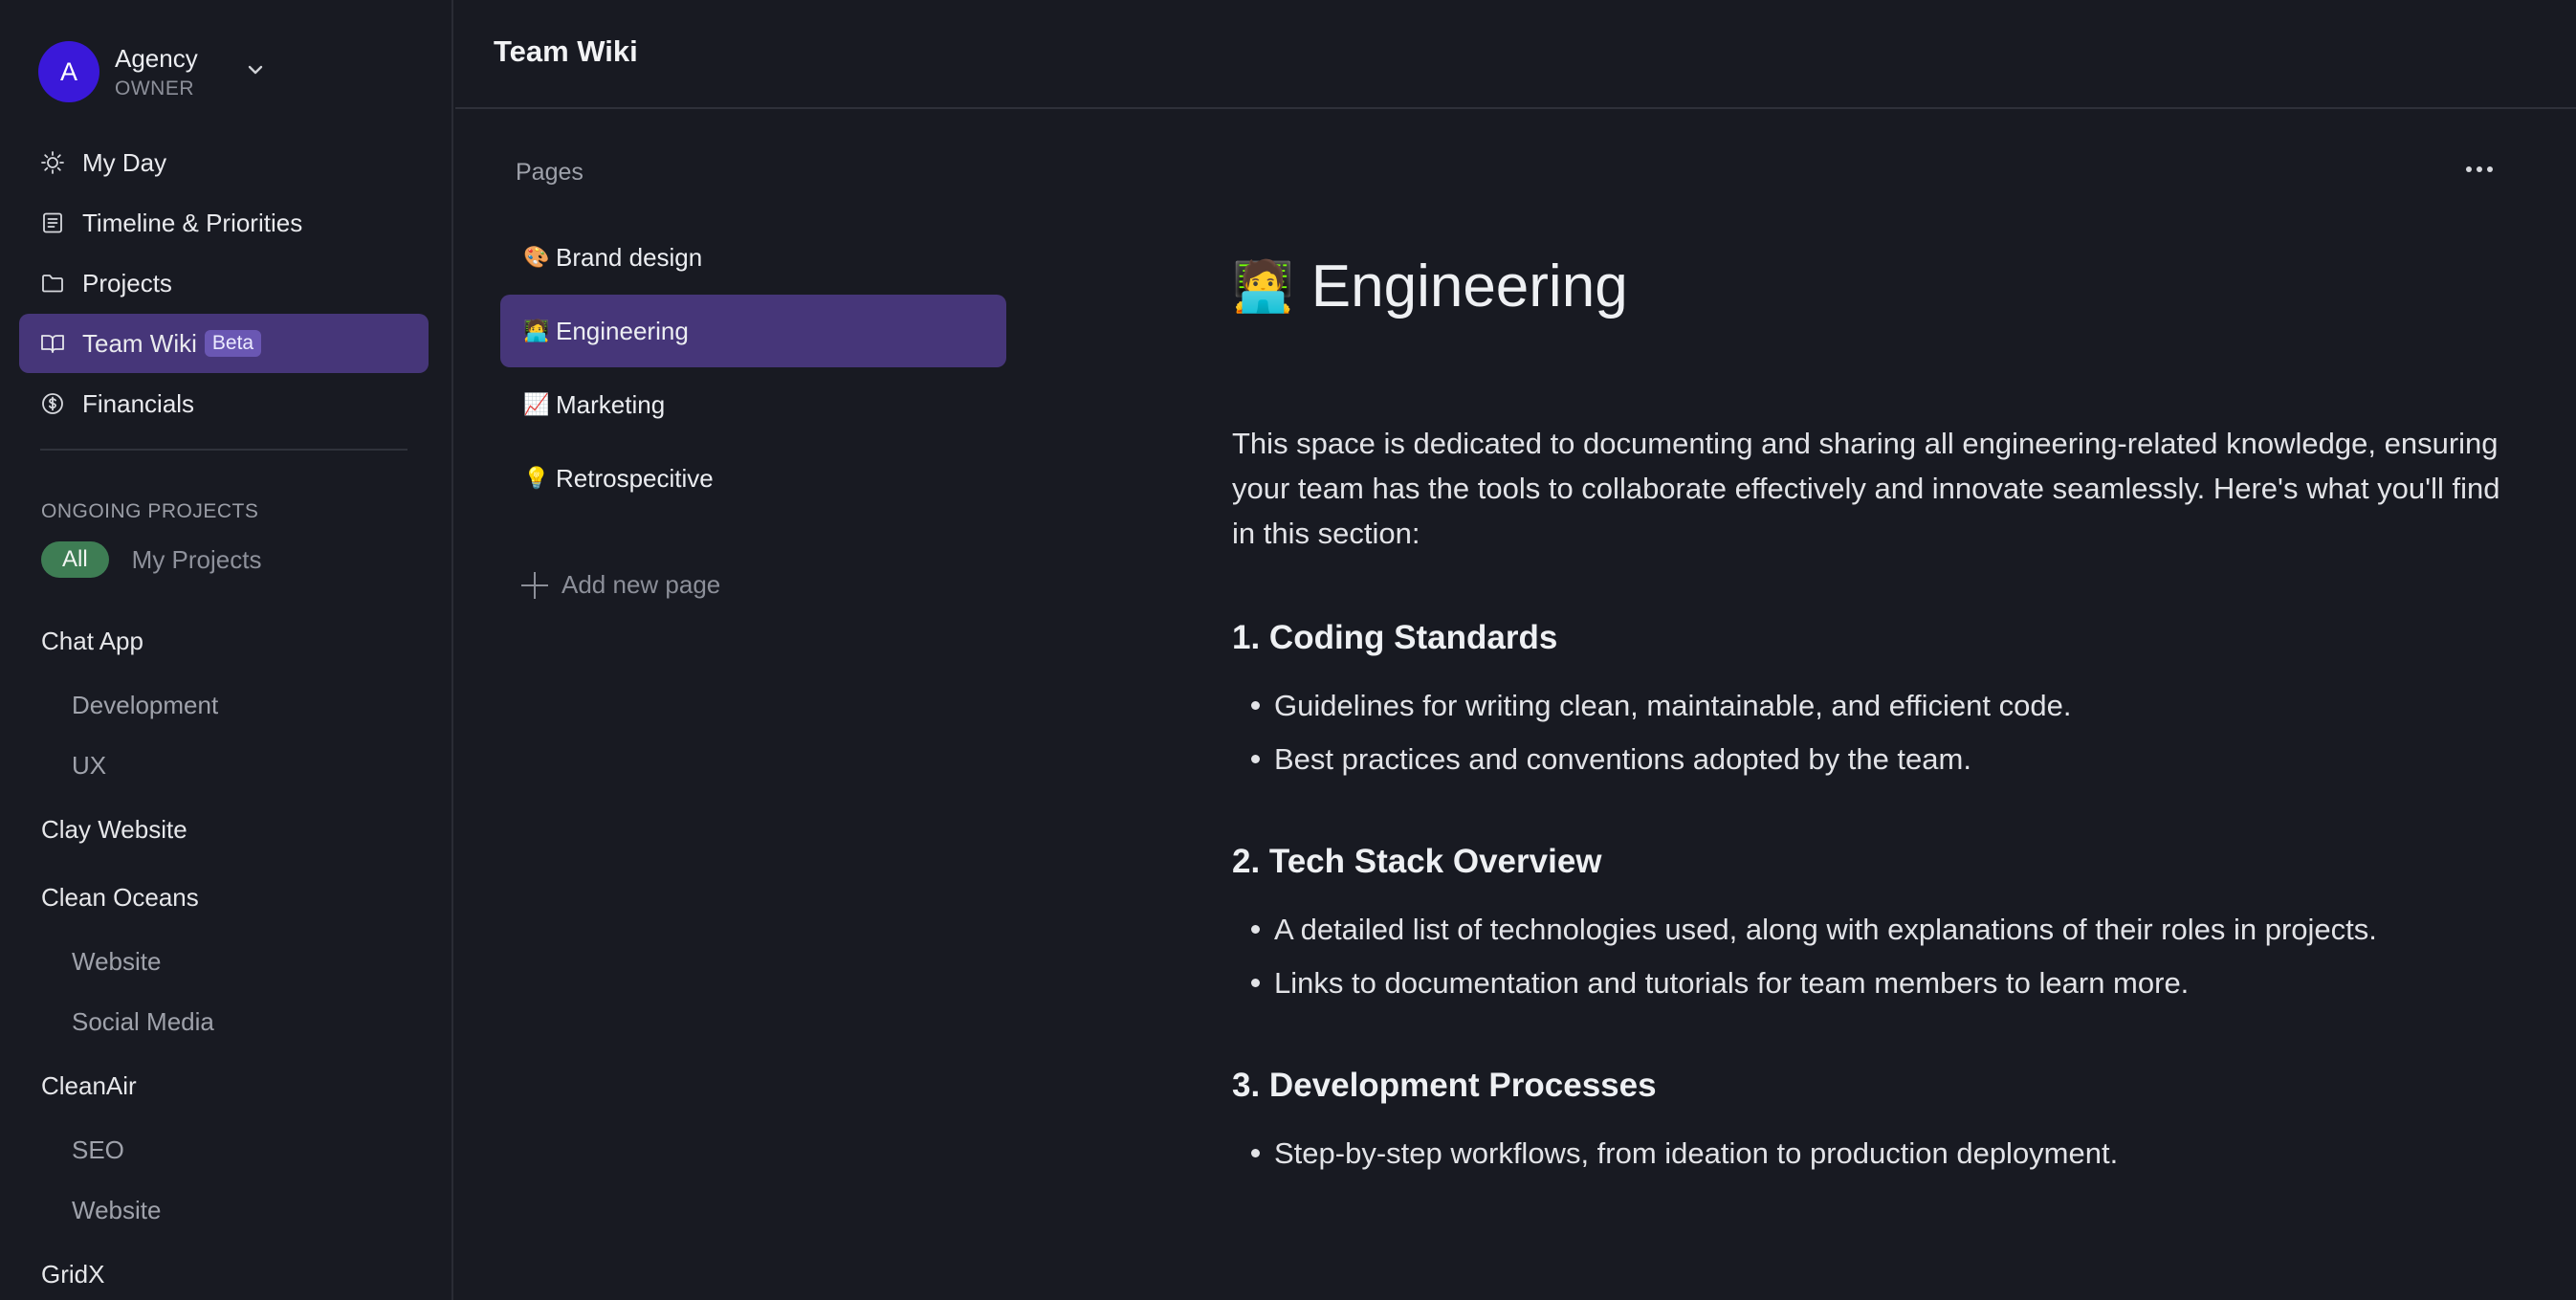  What do you see at coordinates (232, 1270) in the screenshot?
I see `project-item: GridX` at bounding box center [232, 1270].